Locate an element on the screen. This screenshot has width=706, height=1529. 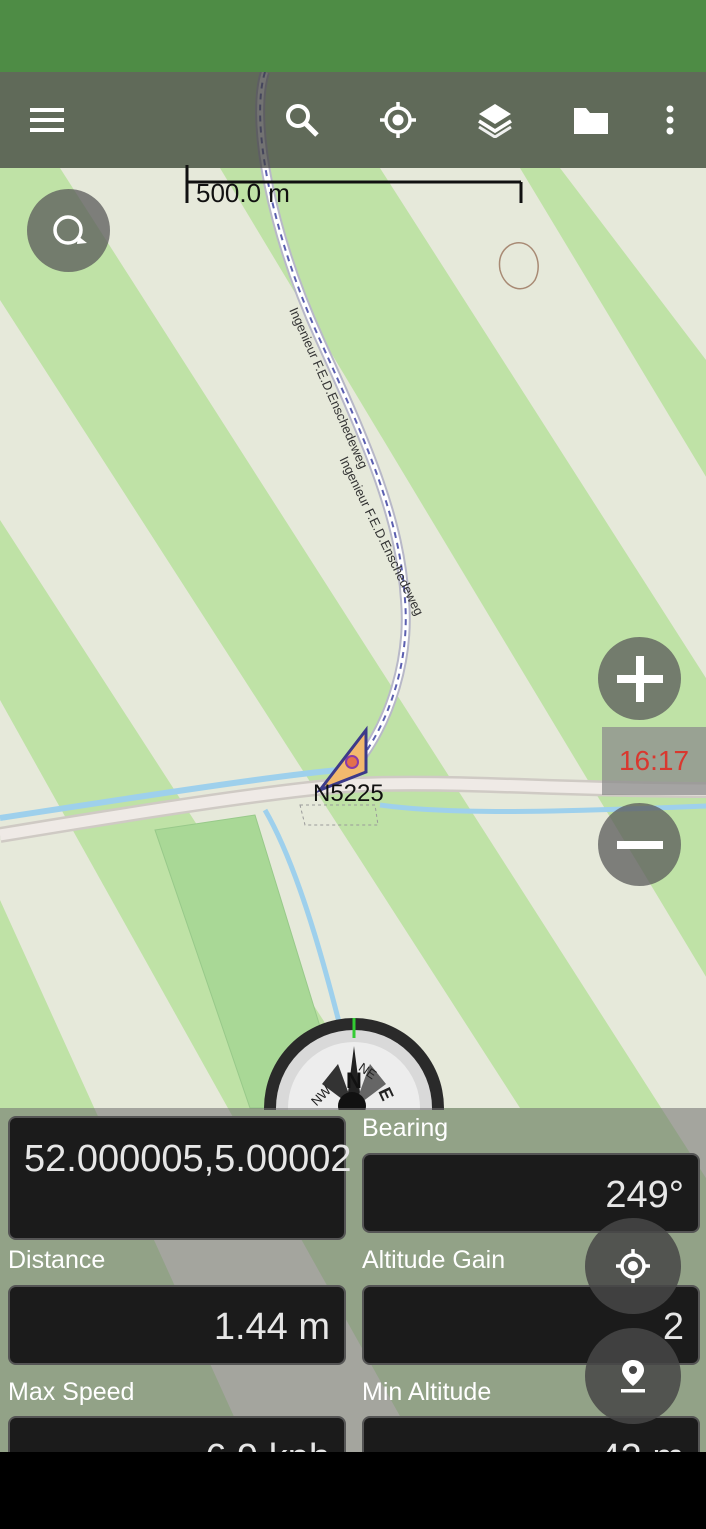
zoom-in-button is located at coordinates (639, 678).